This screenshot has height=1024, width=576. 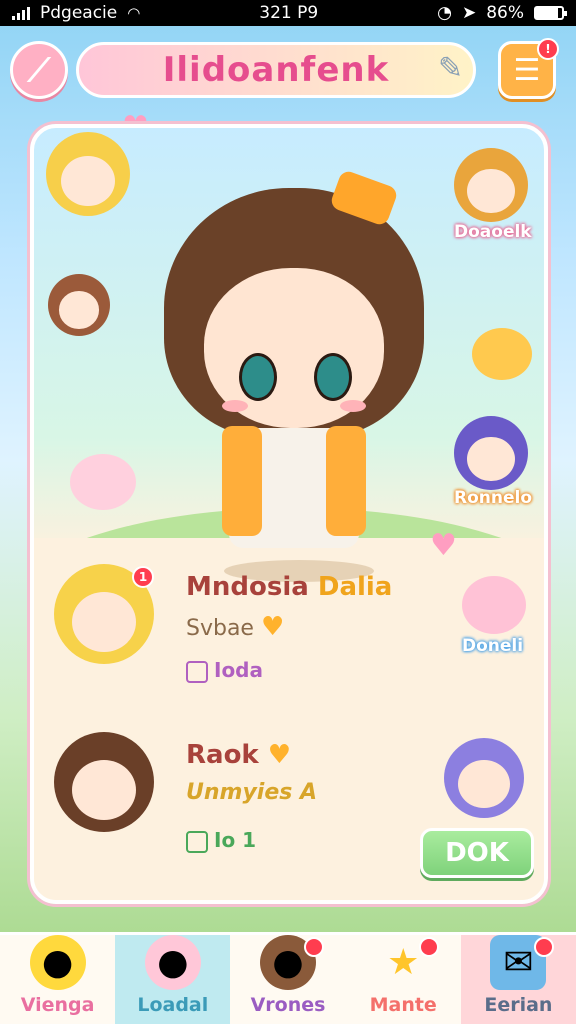 What do you see at coordinates (88, 174) in the screenshot?
I see `chibi-blonde-avatar` at bounding box center [88, 174].